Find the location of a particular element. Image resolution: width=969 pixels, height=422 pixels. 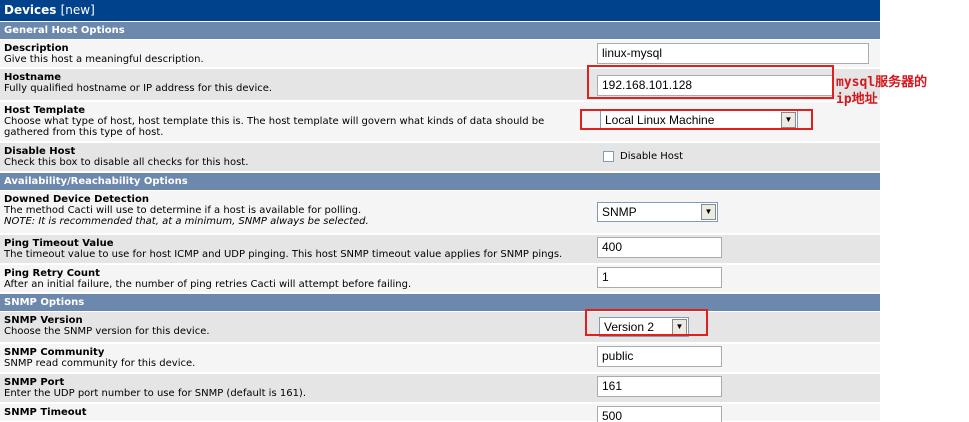

snmp-version-label: SNMP Version is located at coordinates (43, 320).